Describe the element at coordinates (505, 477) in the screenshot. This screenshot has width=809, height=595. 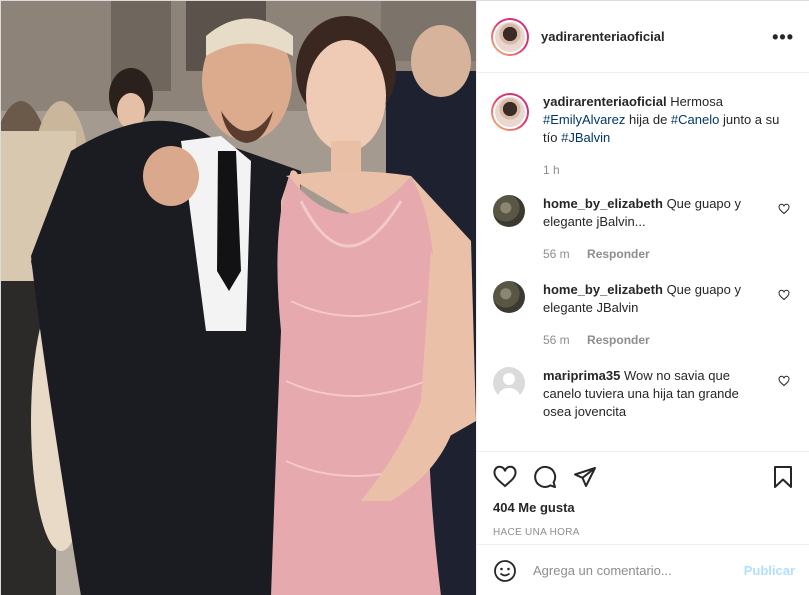
I see `like-heart-icon` at that location.